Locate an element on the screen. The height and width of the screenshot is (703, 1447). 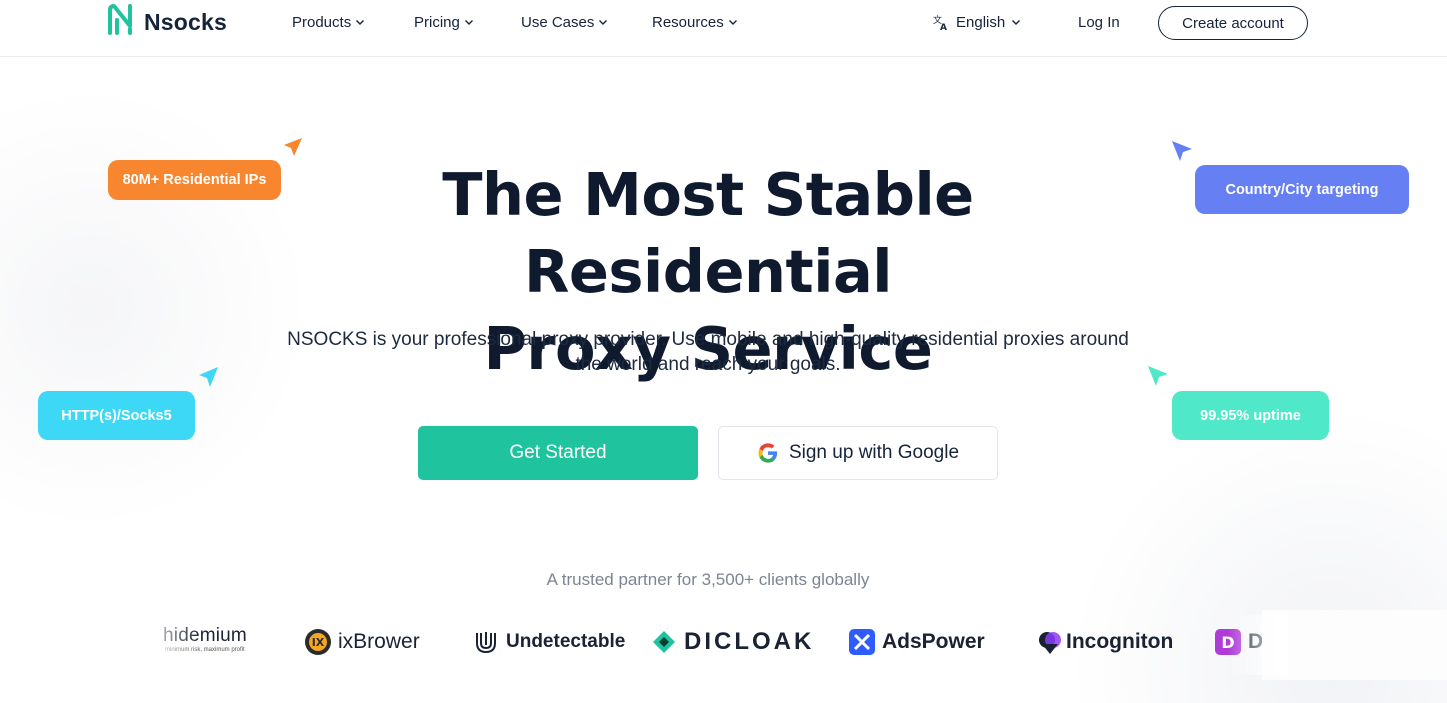
get-started-button: Get Started is located at coordinates (558, 453).